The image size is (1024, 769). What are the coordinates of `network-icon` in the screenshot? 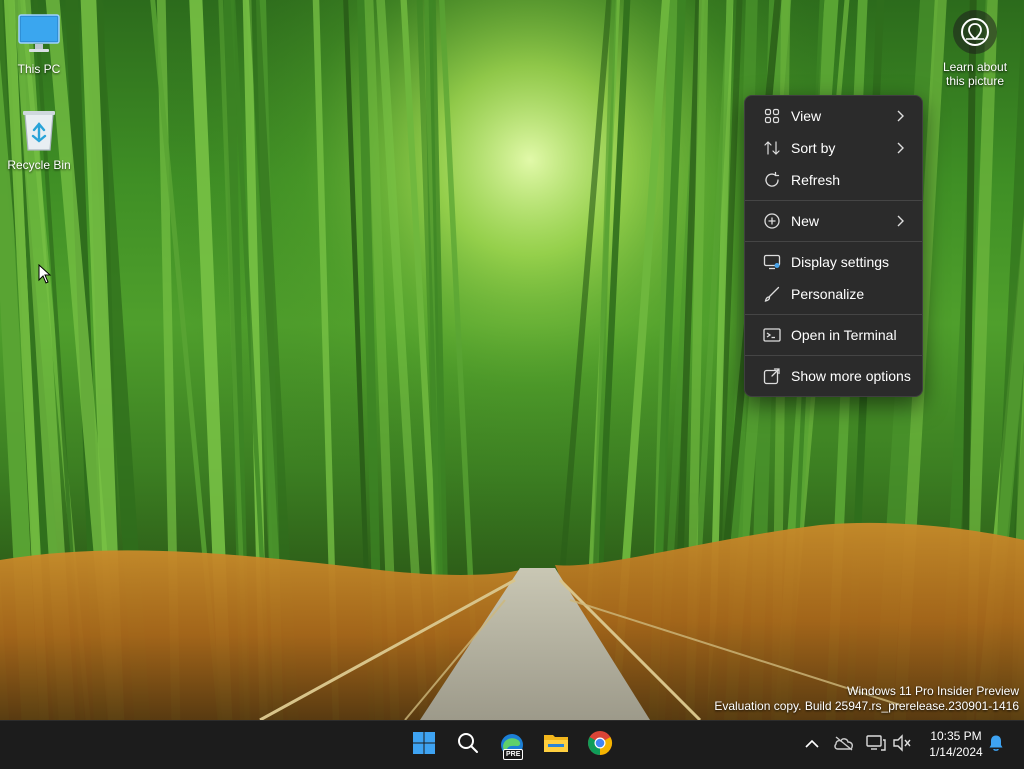 It's located at (876, 745).